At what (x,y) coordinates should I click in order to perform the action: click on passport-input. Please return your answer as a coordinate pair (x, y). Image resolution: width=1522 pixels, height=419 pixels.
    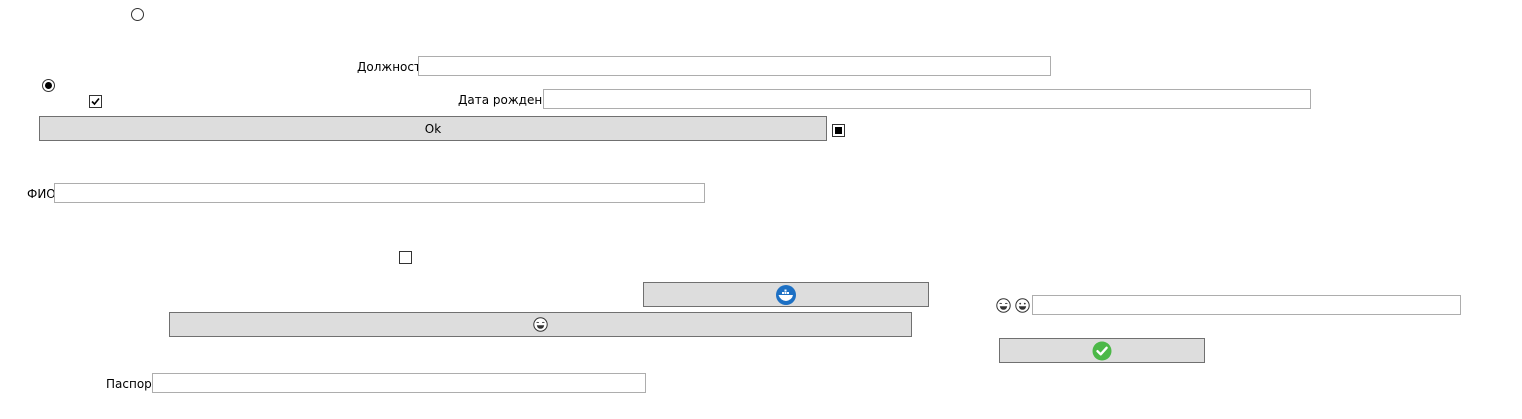
    Looking at the image, I should click on (399, 383).